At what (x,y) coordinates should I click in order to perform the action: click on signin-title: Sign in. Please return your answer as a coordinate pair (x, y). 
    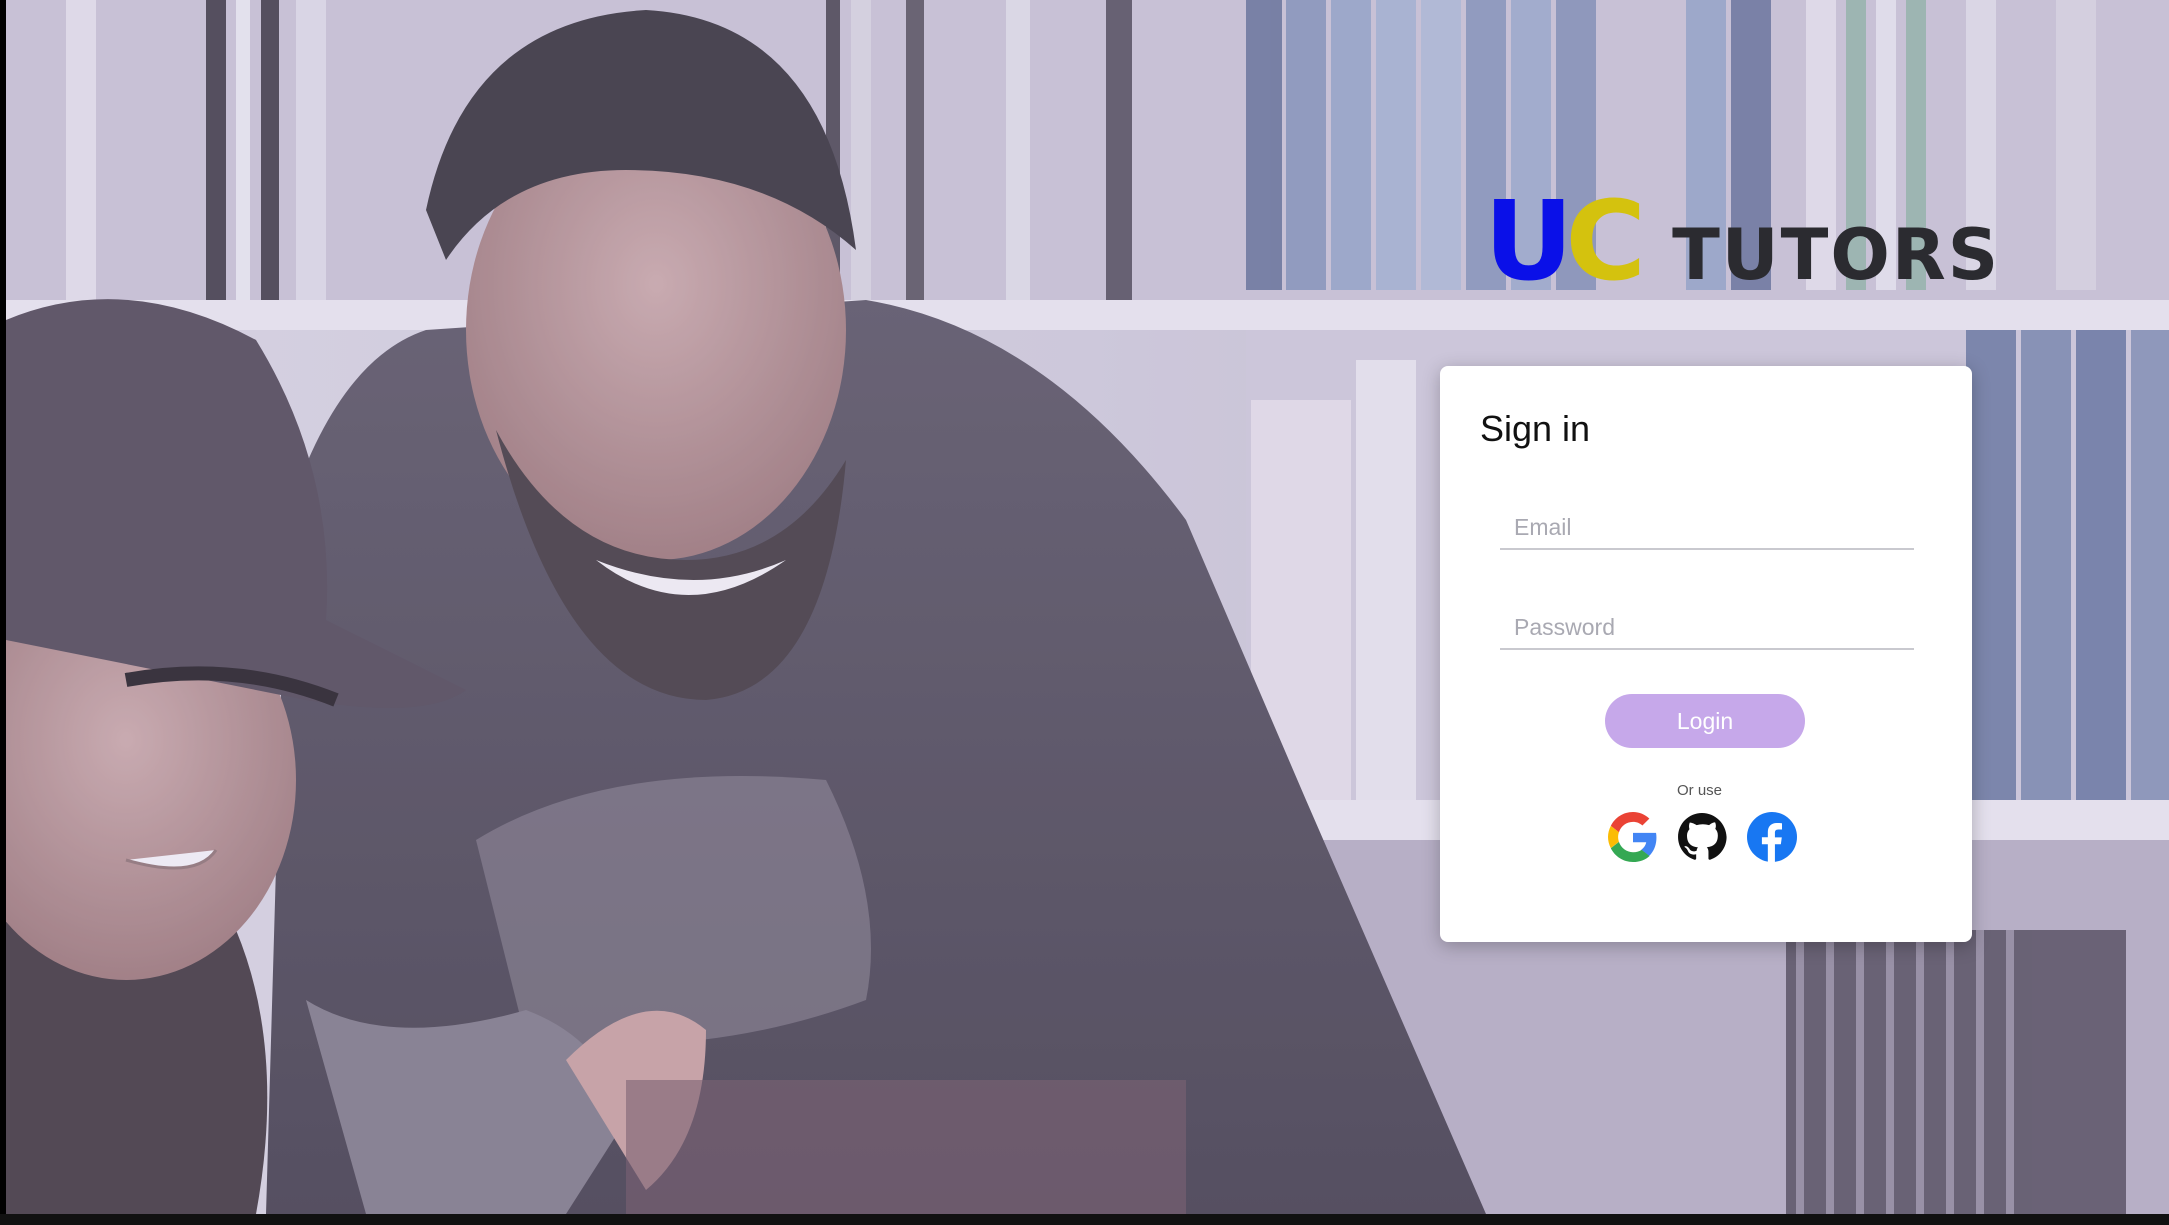
    Looking at the image, I should click on (1535, 428).